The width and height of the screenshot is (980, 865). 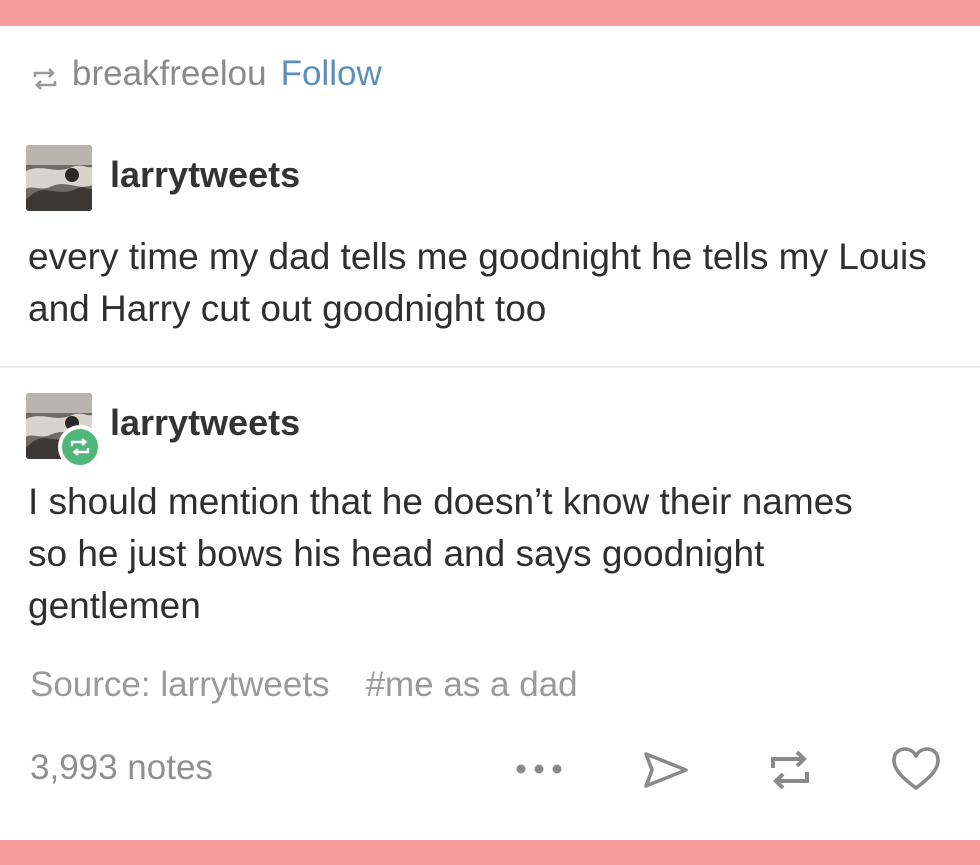 What do you see at coordinates (490, 13) in the screenshot?
I see `top-pink-band` at bounding box center [490, 13].